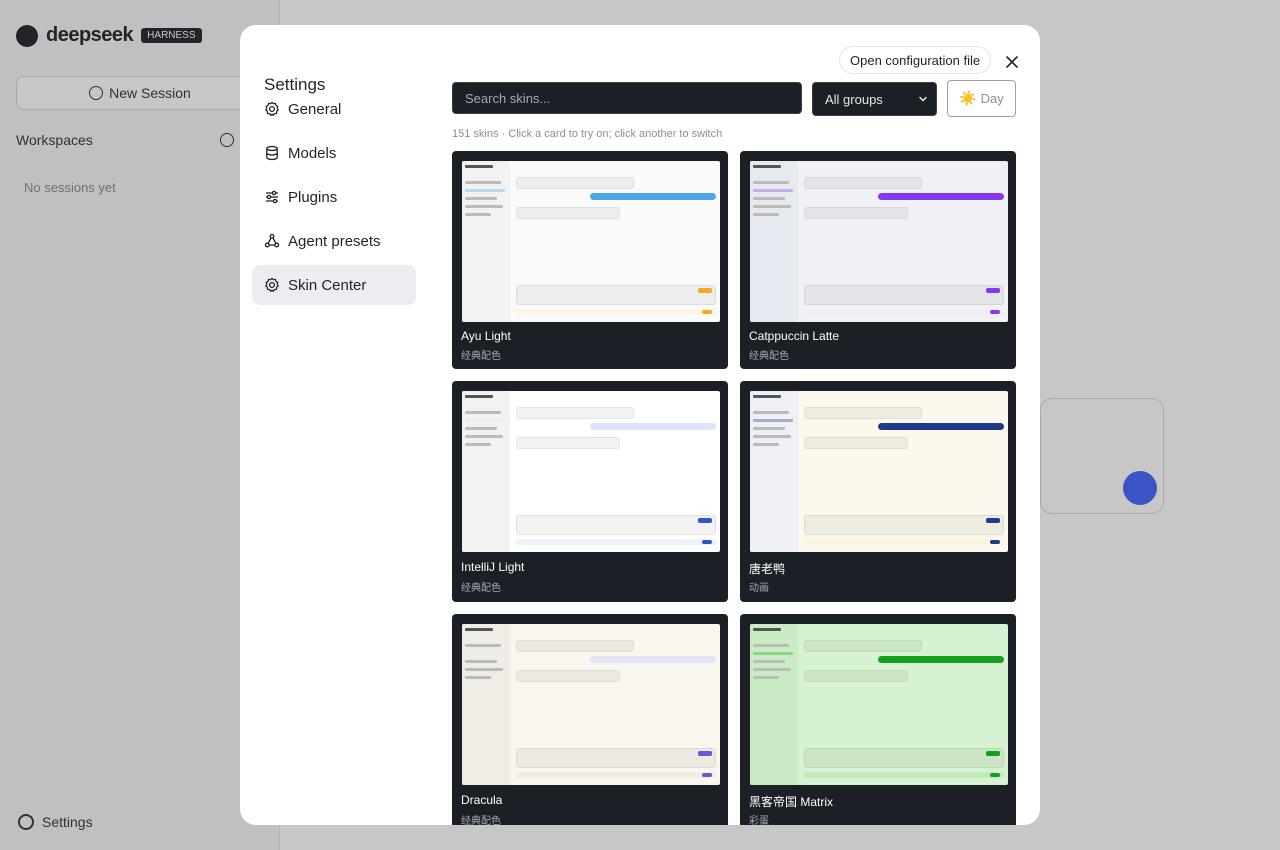 This screenshot has width=1280, height=850. I want to click on close-button, so click(1012, 62).